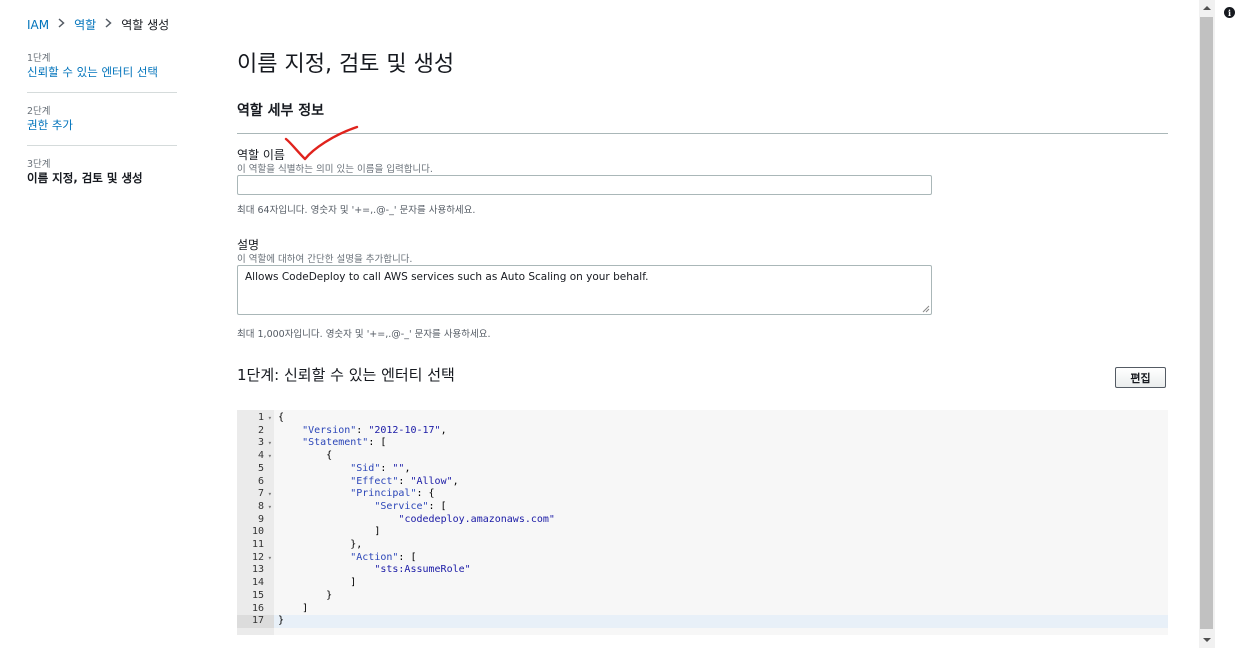 The image size is (1242, 652). Describe the element at coordinates (346, 375) in the screenshot. I see `trust-entity-section-title: 1단계: 신뢰할 수 있는 엔터티 선택` at that location.